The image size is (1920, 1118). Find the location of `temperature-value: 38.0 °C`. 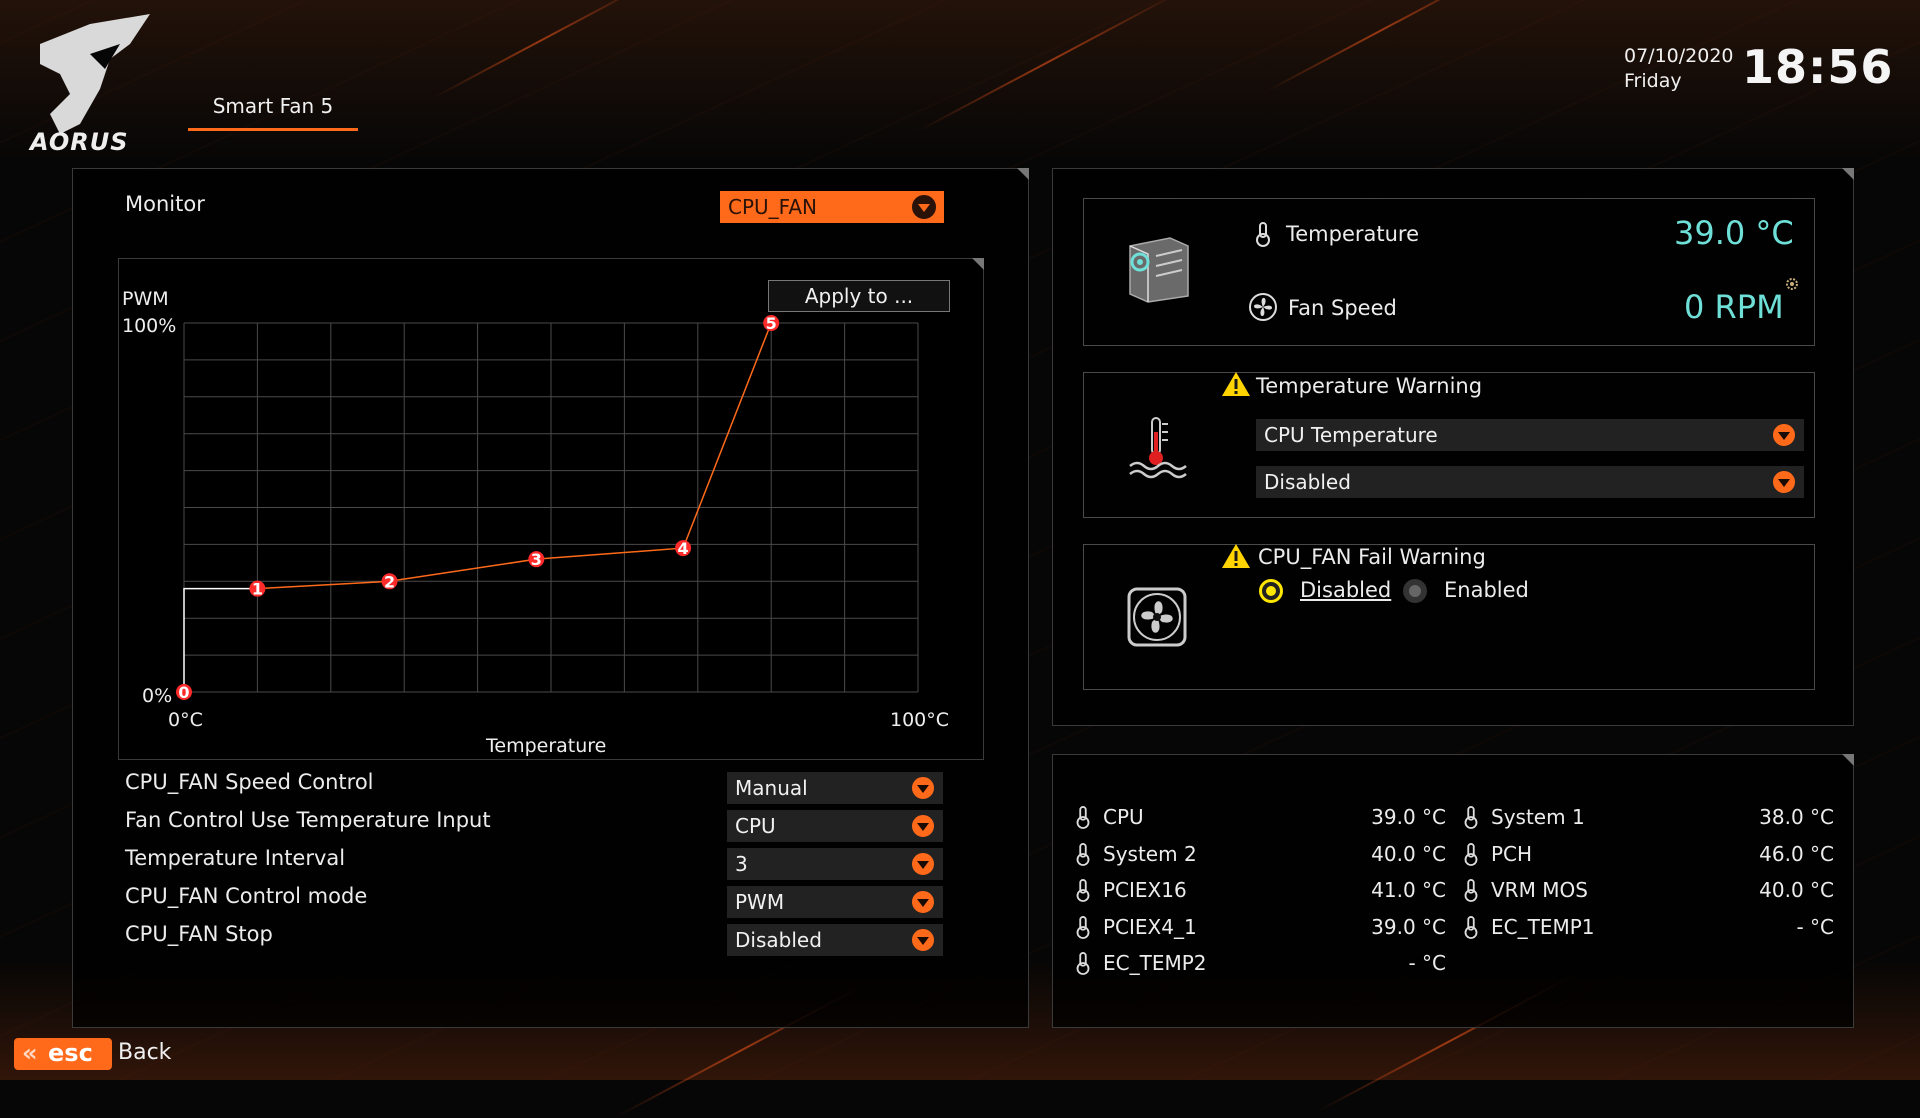

temperature-value: 38.0 °C is located at coordinates (1796, 817).